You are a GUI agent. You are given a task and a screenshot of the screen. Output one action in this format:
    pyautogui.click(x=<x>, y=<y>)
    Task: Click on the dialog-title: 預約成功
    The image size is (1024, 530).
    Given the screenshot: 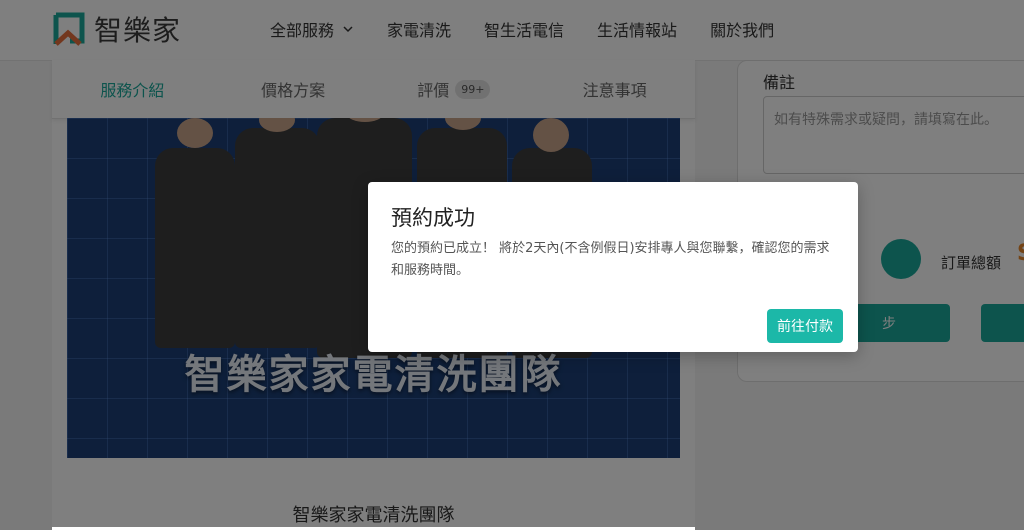 What is the action you would take?
    pyautogui.click(x=433, y=218)
    